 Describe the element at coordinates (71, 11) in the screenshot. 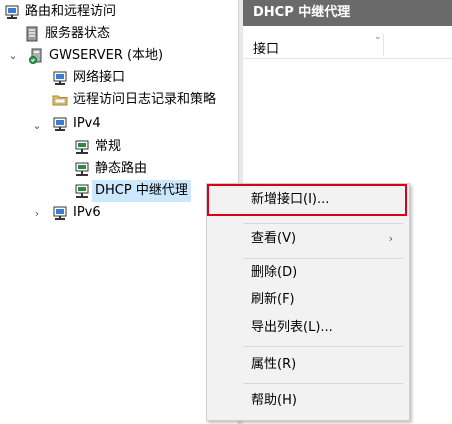

I see `tree-item-label: 路由和远程访问` at that location.